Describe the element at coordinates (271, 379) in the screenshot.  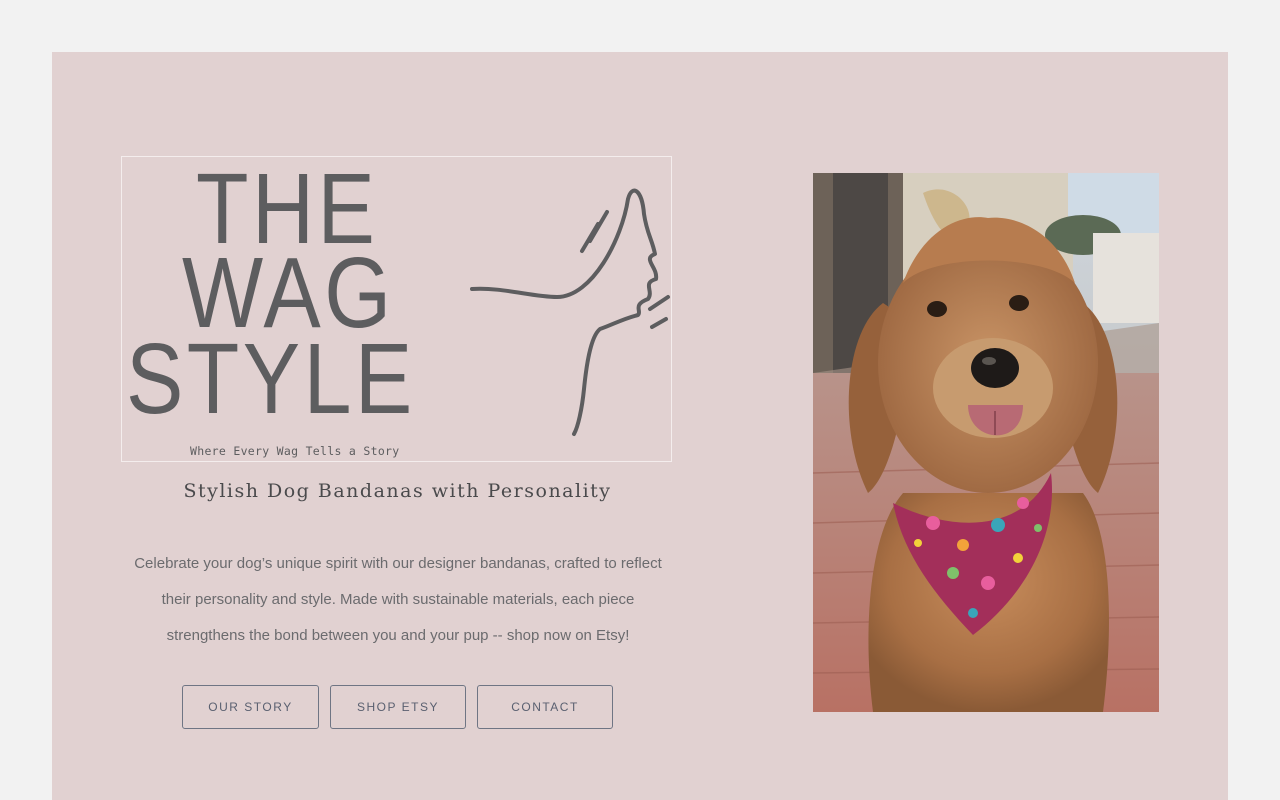
I see `logo-word-style: STYLE` at that location.